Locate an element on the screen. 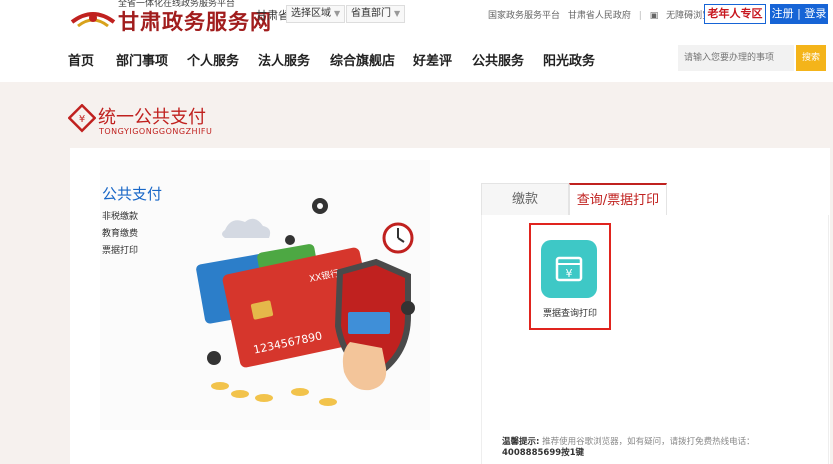  site-title: 甘肃政务服务网 is located at coordinates (195, 21).